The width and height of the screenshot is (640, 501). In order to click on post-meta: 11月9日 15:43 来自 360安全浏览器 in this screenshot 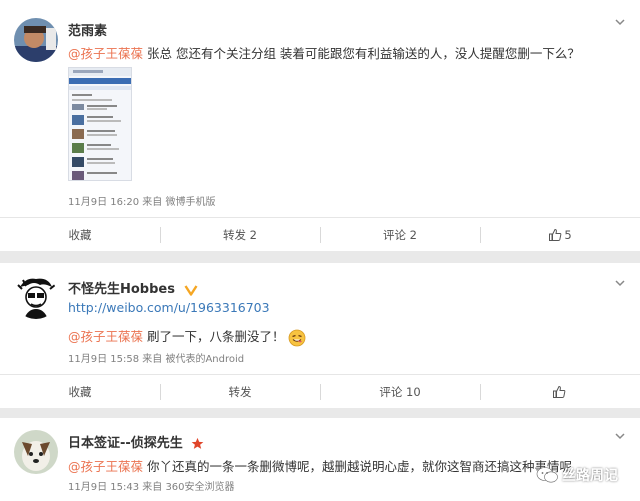, I will do `click(151, 487)`.